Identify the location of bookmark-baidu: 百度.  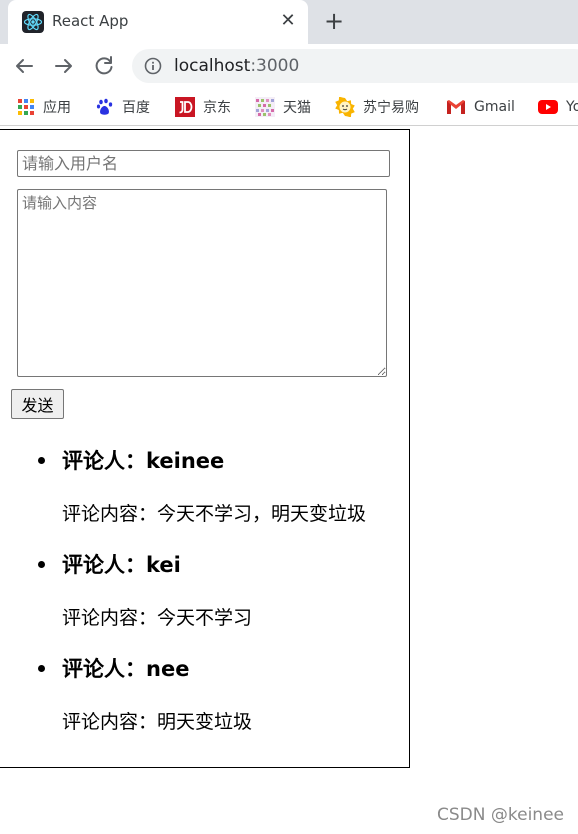
(123, 107).